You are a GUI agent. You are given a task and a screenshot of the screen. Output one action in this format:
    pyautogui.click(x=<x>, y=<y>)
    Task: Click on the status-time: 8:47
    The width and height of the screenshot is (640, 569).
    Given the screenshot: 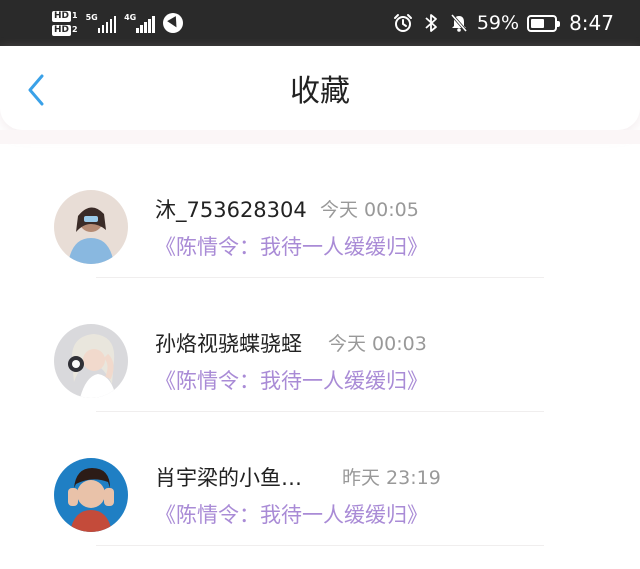 What is the action you would take?
    pyautogui.click(x=591, y=23)
    